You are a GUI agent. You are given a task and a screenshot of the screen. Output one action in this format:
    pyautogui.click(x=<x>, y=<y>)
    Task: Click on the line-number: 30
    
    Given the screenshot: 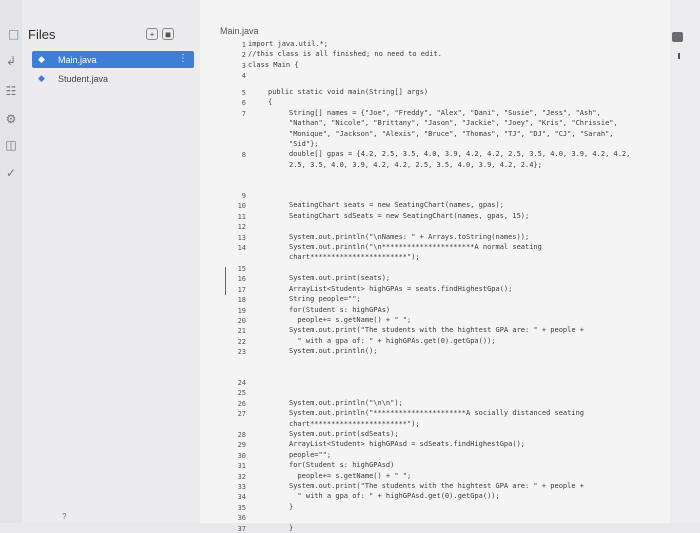 What is the action you would take?
    pyautogui.click(x=241, y=455)
    